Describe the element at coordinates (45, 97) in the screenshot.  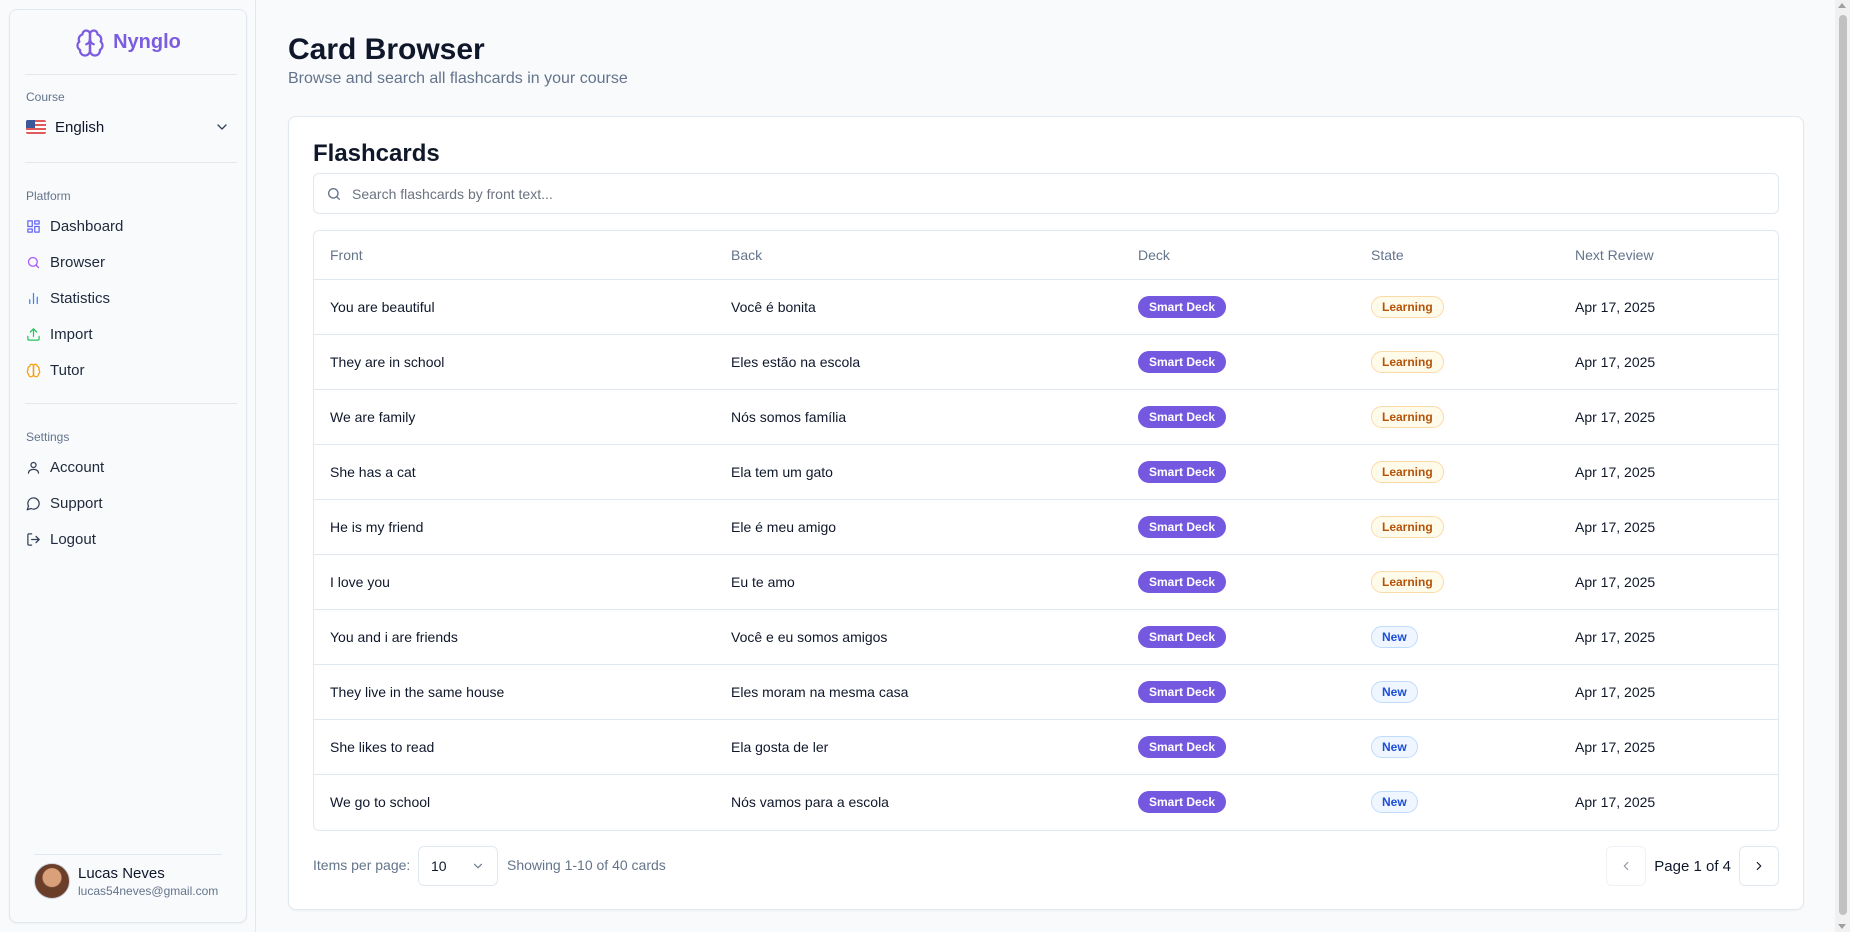
I see `course-section-label: Course` at that location.